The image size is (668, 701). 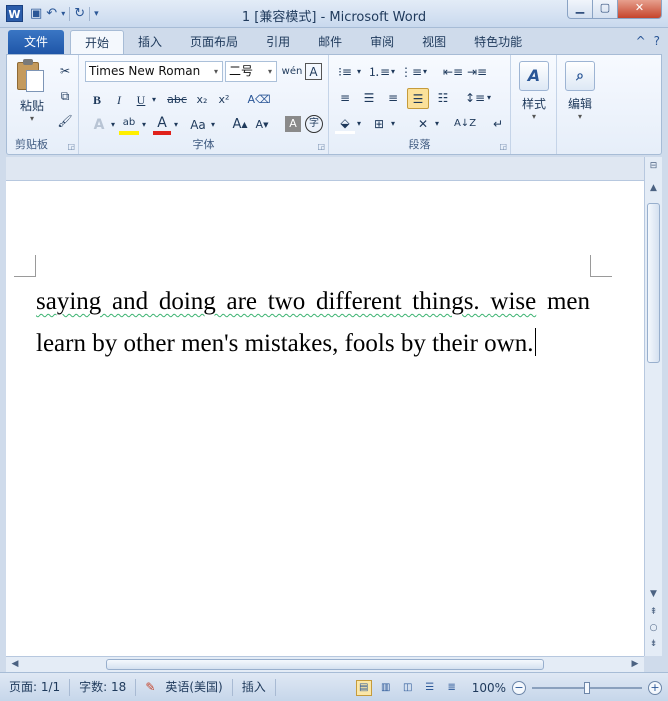 I want to click on change-case-dropdown-icon: ▾, so click(x=213, y=125).